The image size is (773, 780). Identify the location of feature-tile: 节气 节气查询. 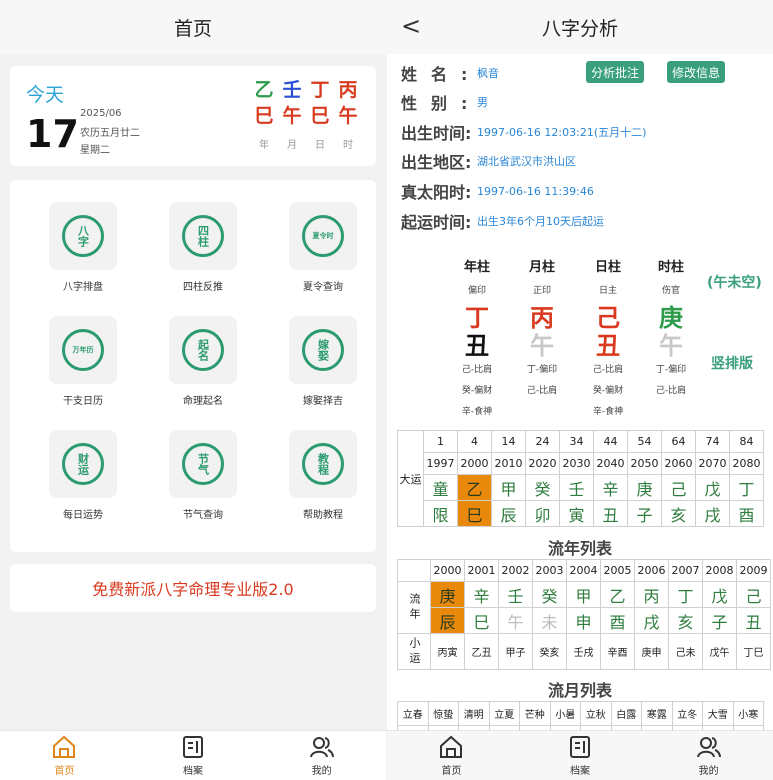
(203, 475).